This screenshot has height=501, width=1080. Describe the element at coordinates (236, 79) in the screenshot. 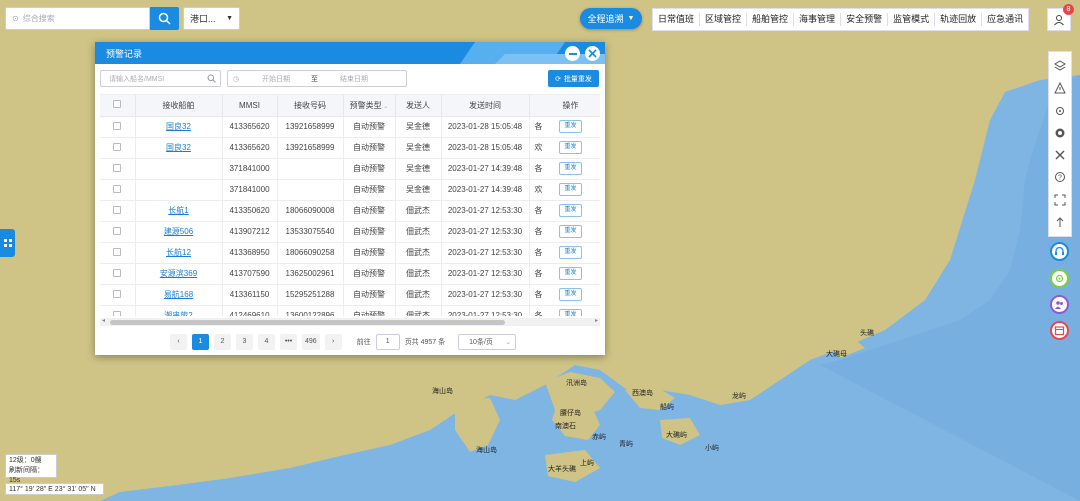

I see `clock-icon: ◷` at that location.